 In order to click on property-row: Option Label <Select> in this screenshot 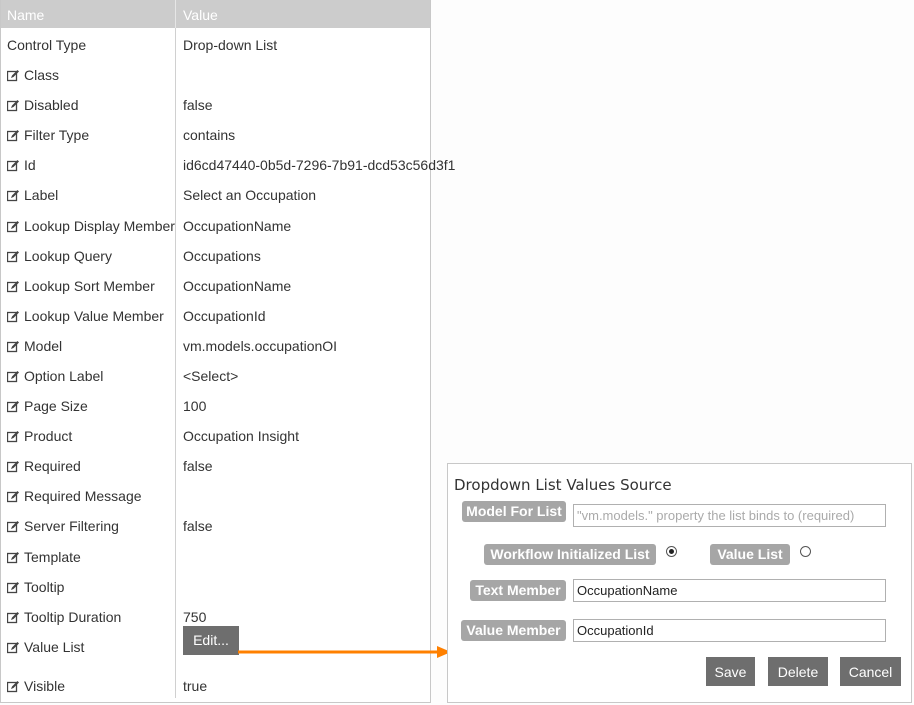, I will do `click(216, 375)`.